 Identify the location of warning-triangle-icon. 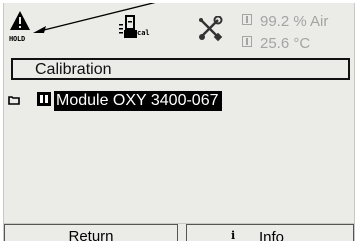
(20, 20).